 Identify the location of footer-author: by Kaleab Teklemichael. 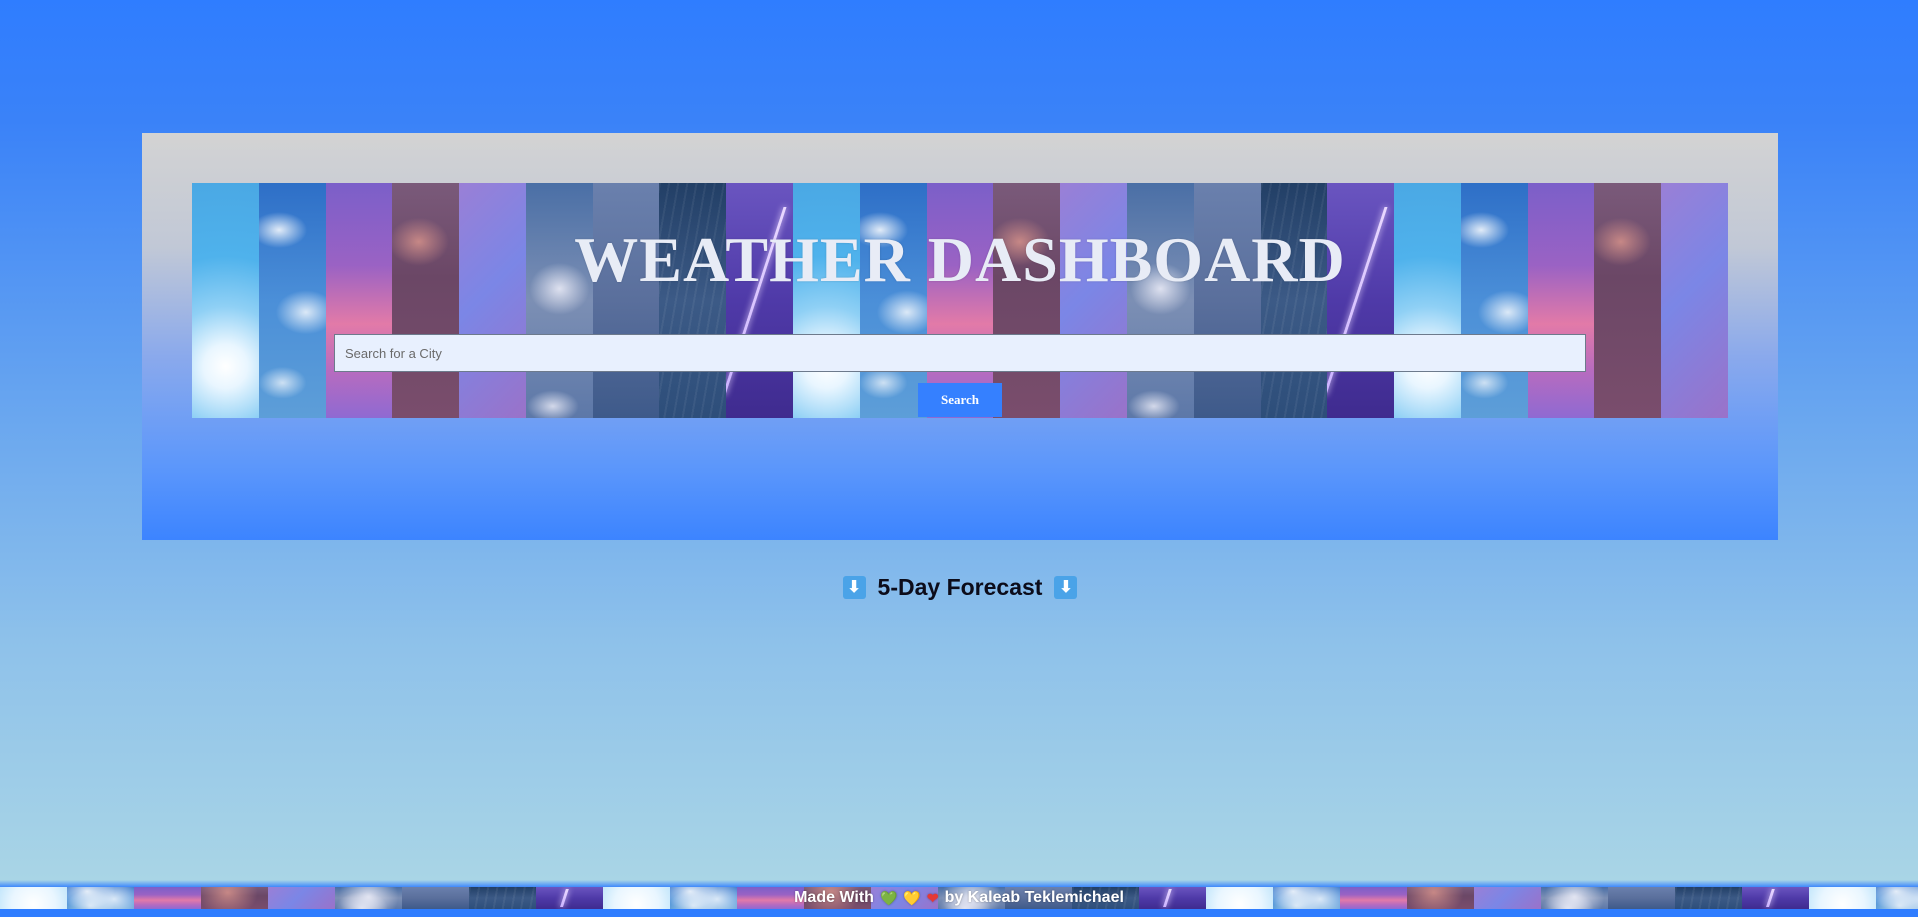
(1034, 897).